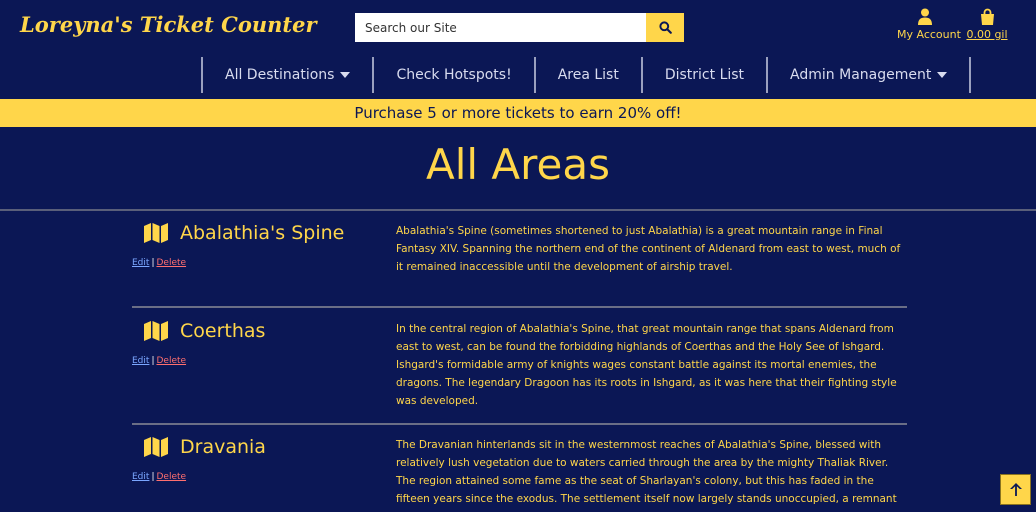  I want to click on nav-admin-management-label: Admin Management, so click(861, 75).